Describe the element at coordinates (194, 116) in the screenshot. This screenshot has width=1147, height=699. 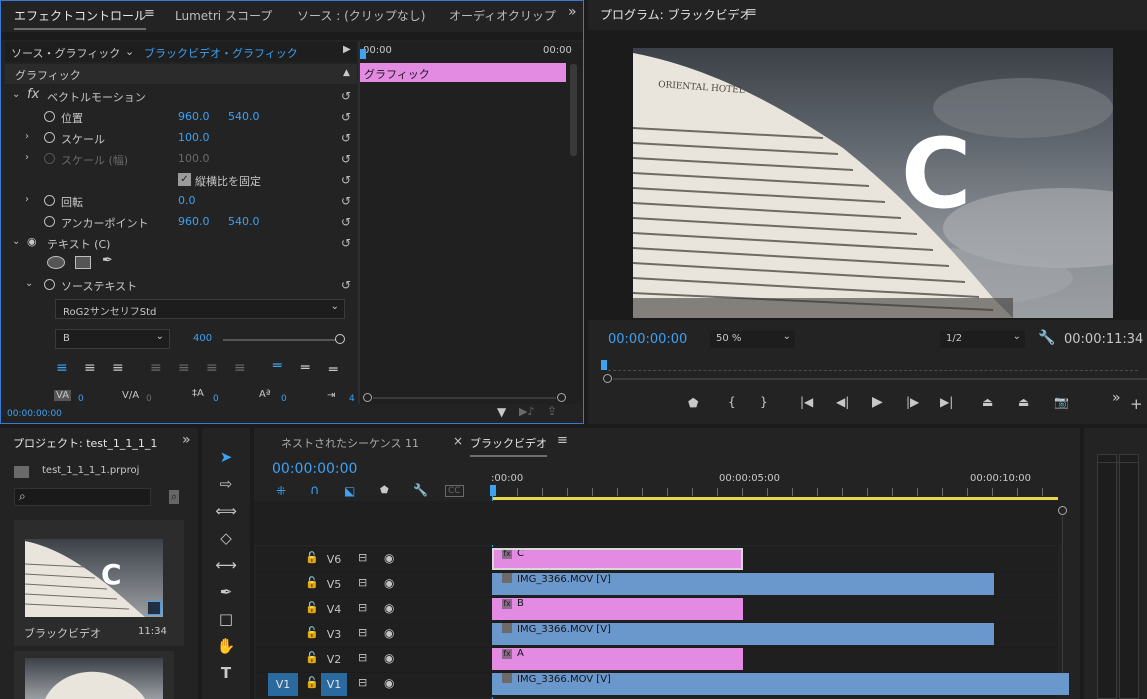
I see `position-x-value: 960.0` at that location.